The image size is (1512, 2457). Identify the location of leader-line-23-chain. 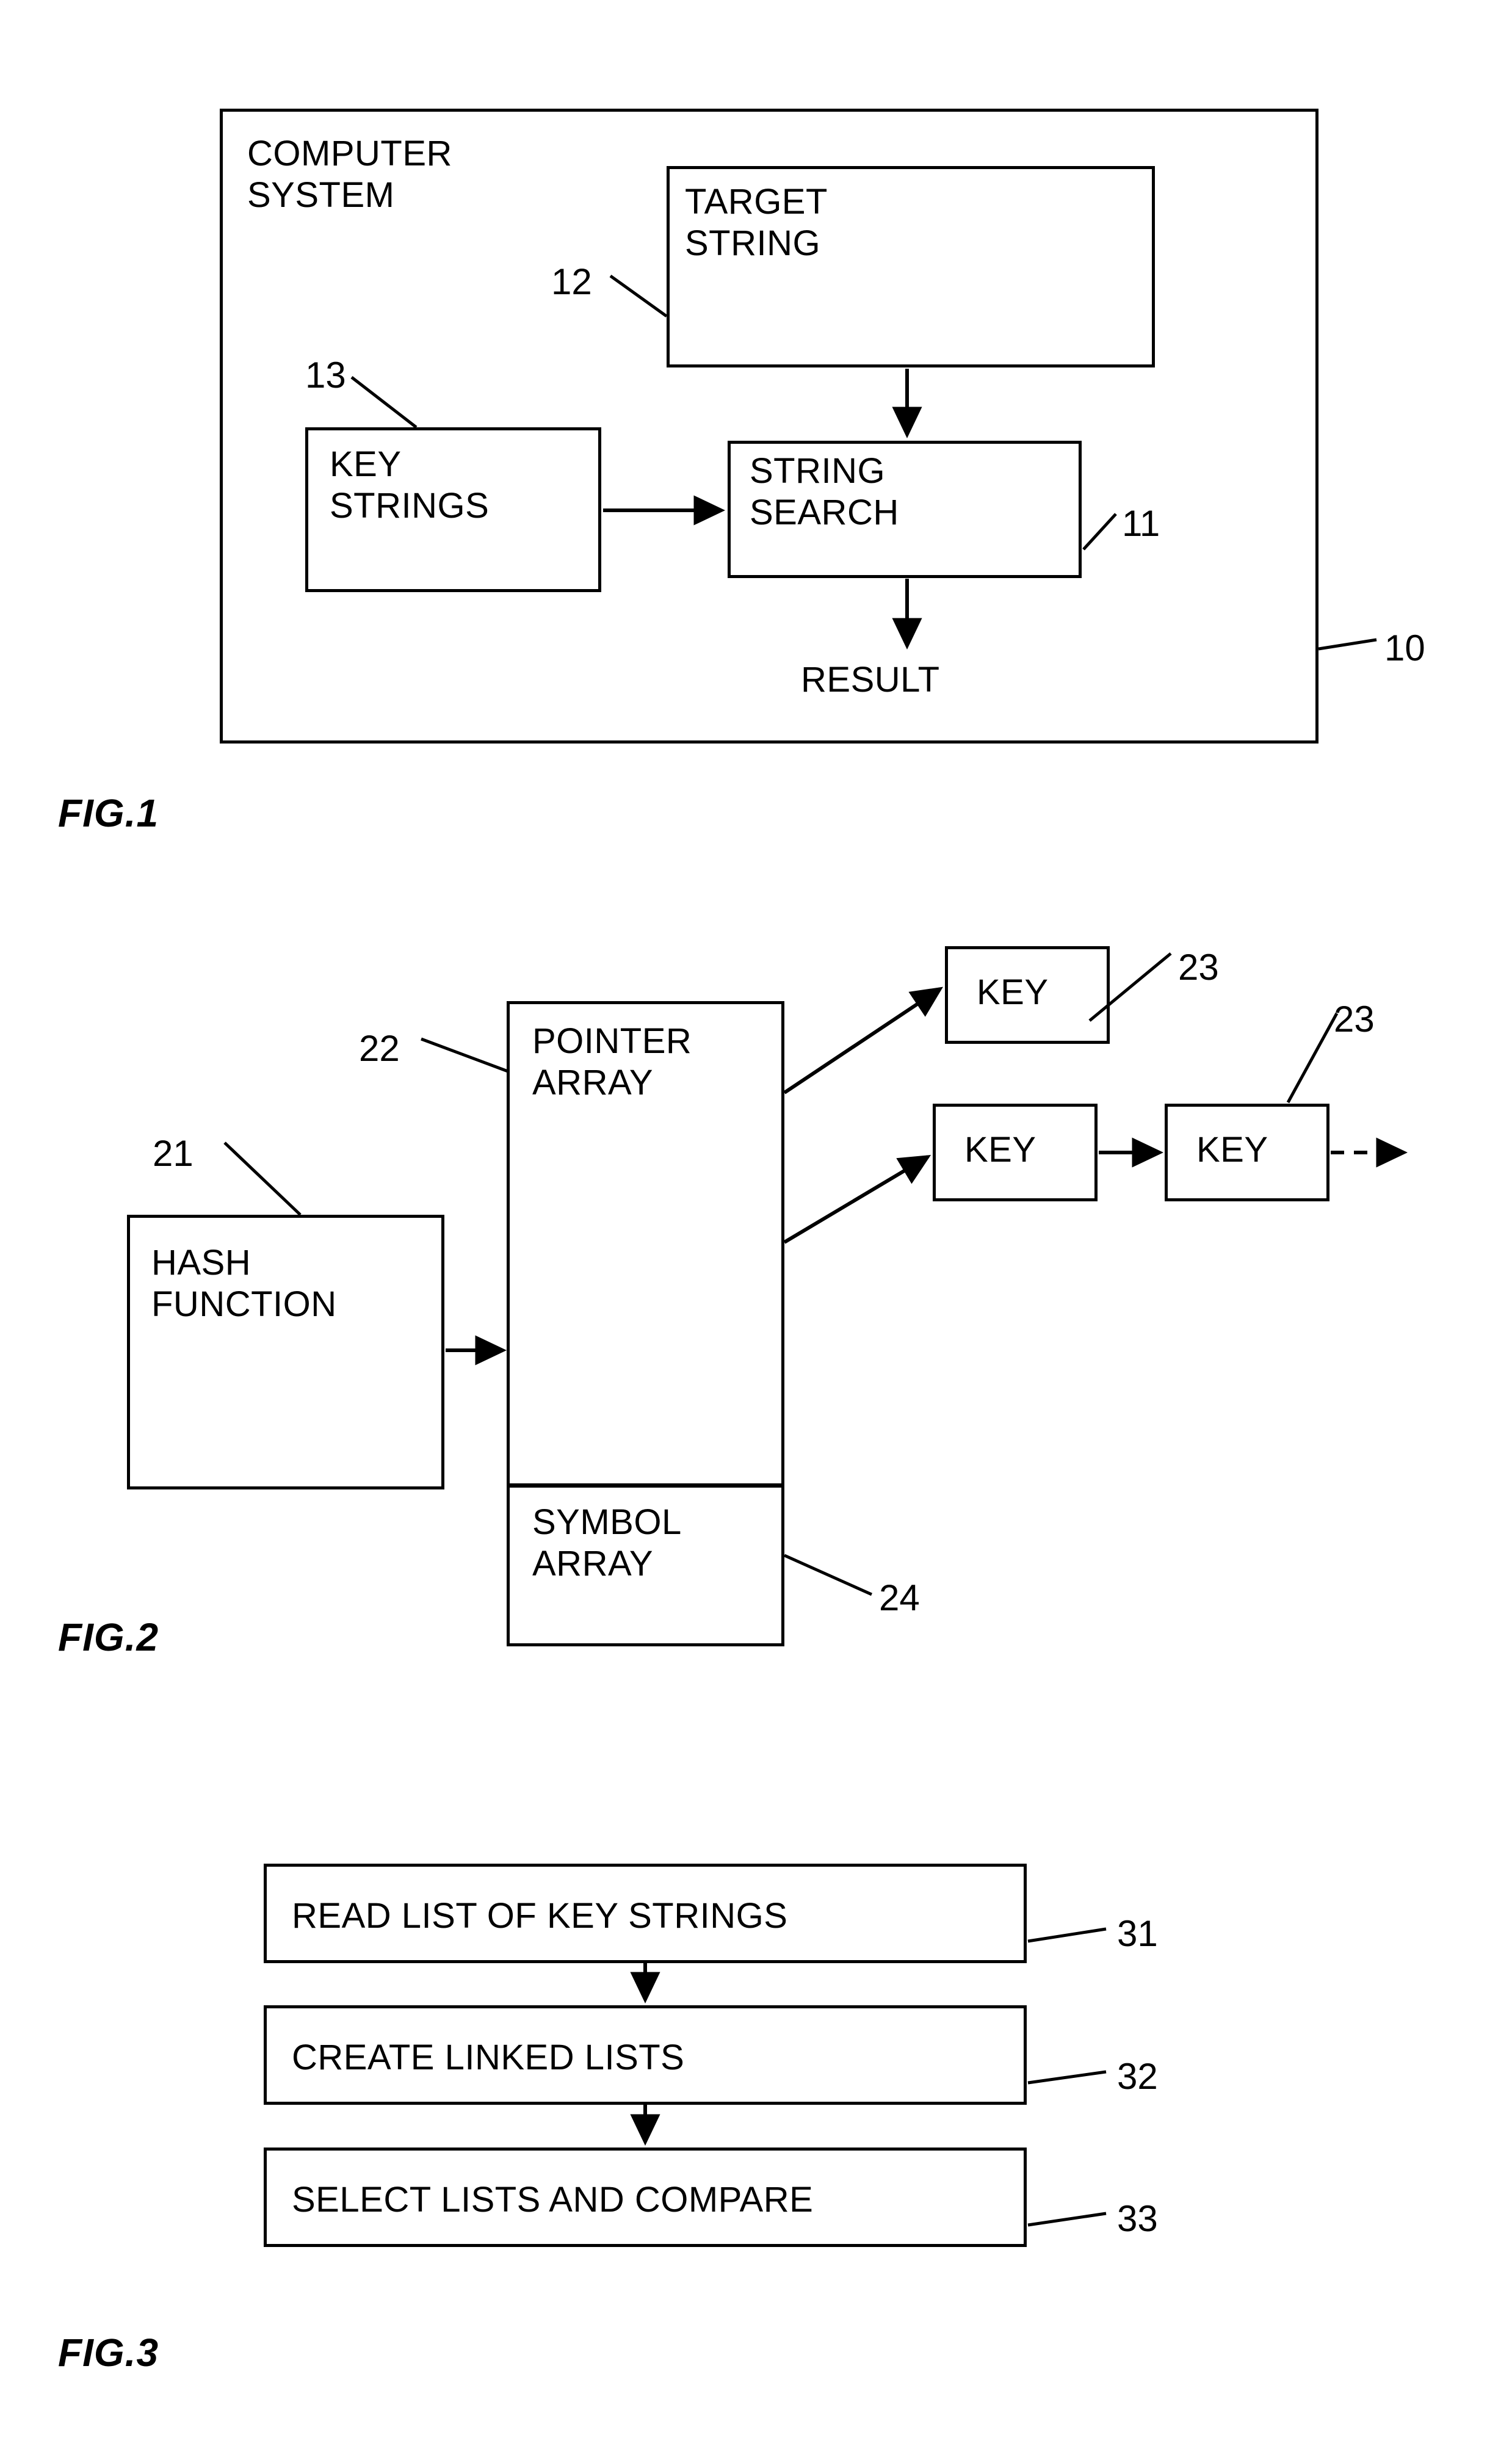
(1312, 1058).